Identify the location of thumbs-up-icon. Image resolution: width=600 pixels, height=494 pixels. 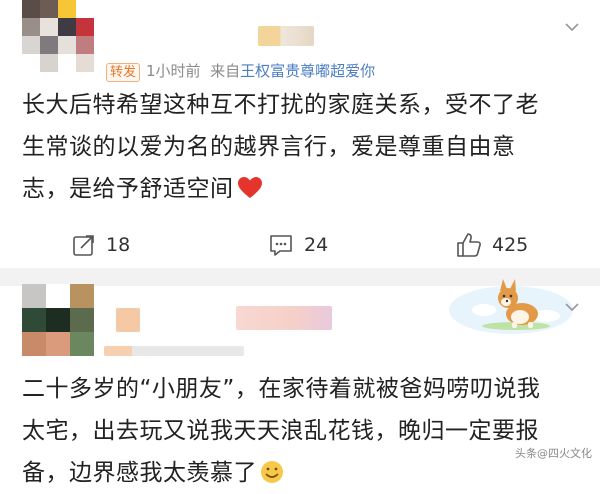
(469, 245).